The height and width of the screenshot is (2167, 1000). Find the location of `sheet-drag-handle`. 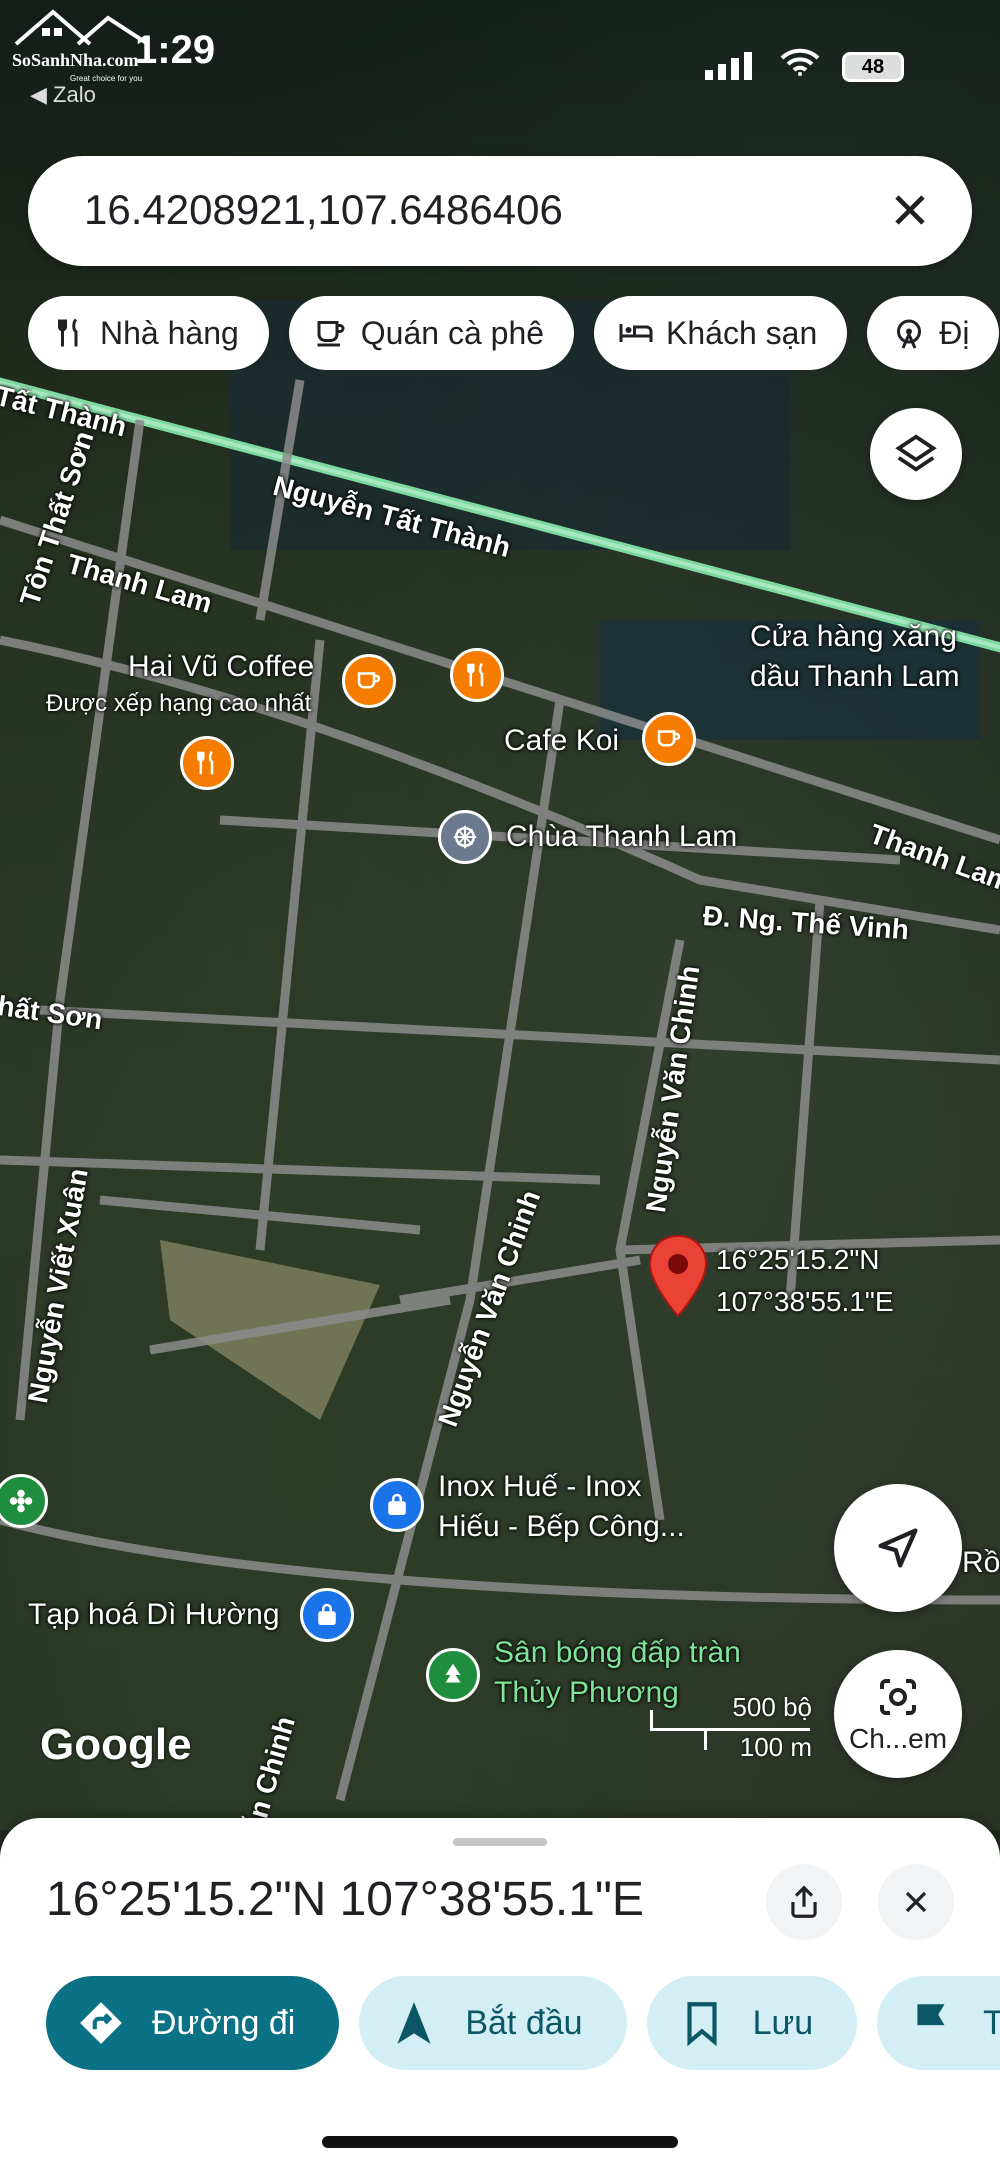

sheet-drag-handle is located at coordinates (500, 1842).